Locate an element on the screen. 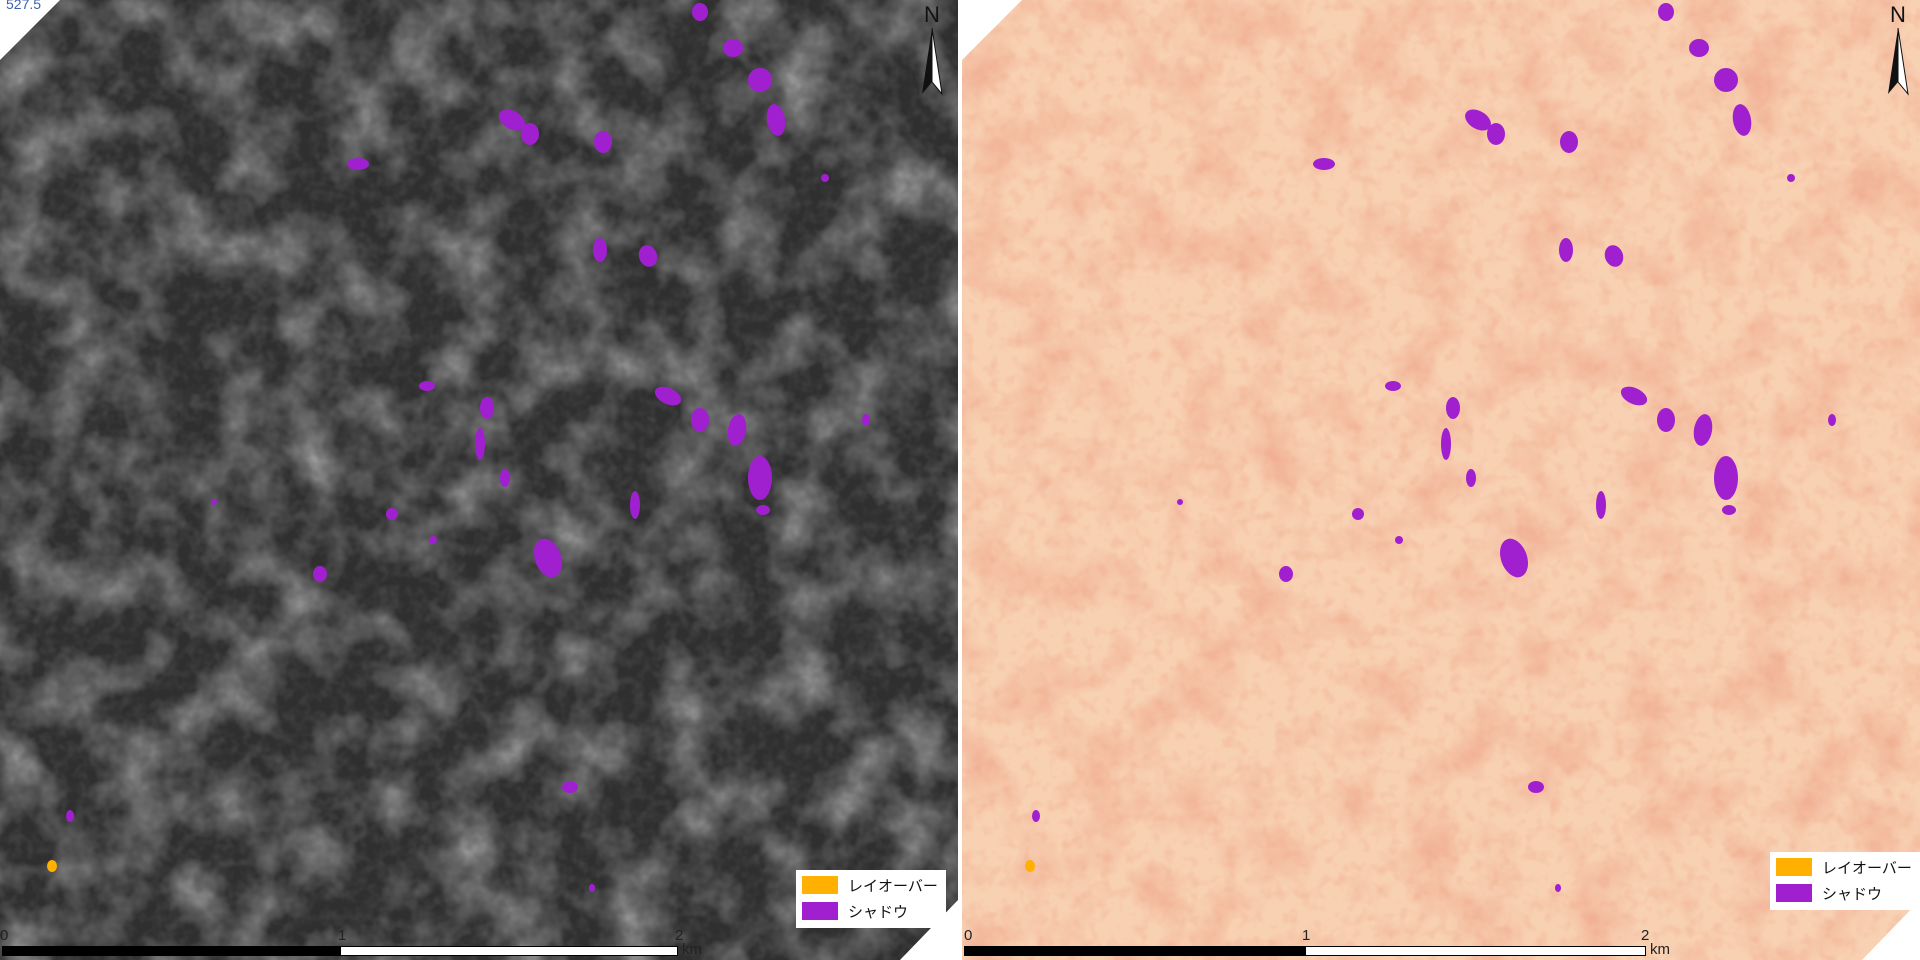  right-legend: レイオーバー シャドウ is located at coordinates (1845, 881).